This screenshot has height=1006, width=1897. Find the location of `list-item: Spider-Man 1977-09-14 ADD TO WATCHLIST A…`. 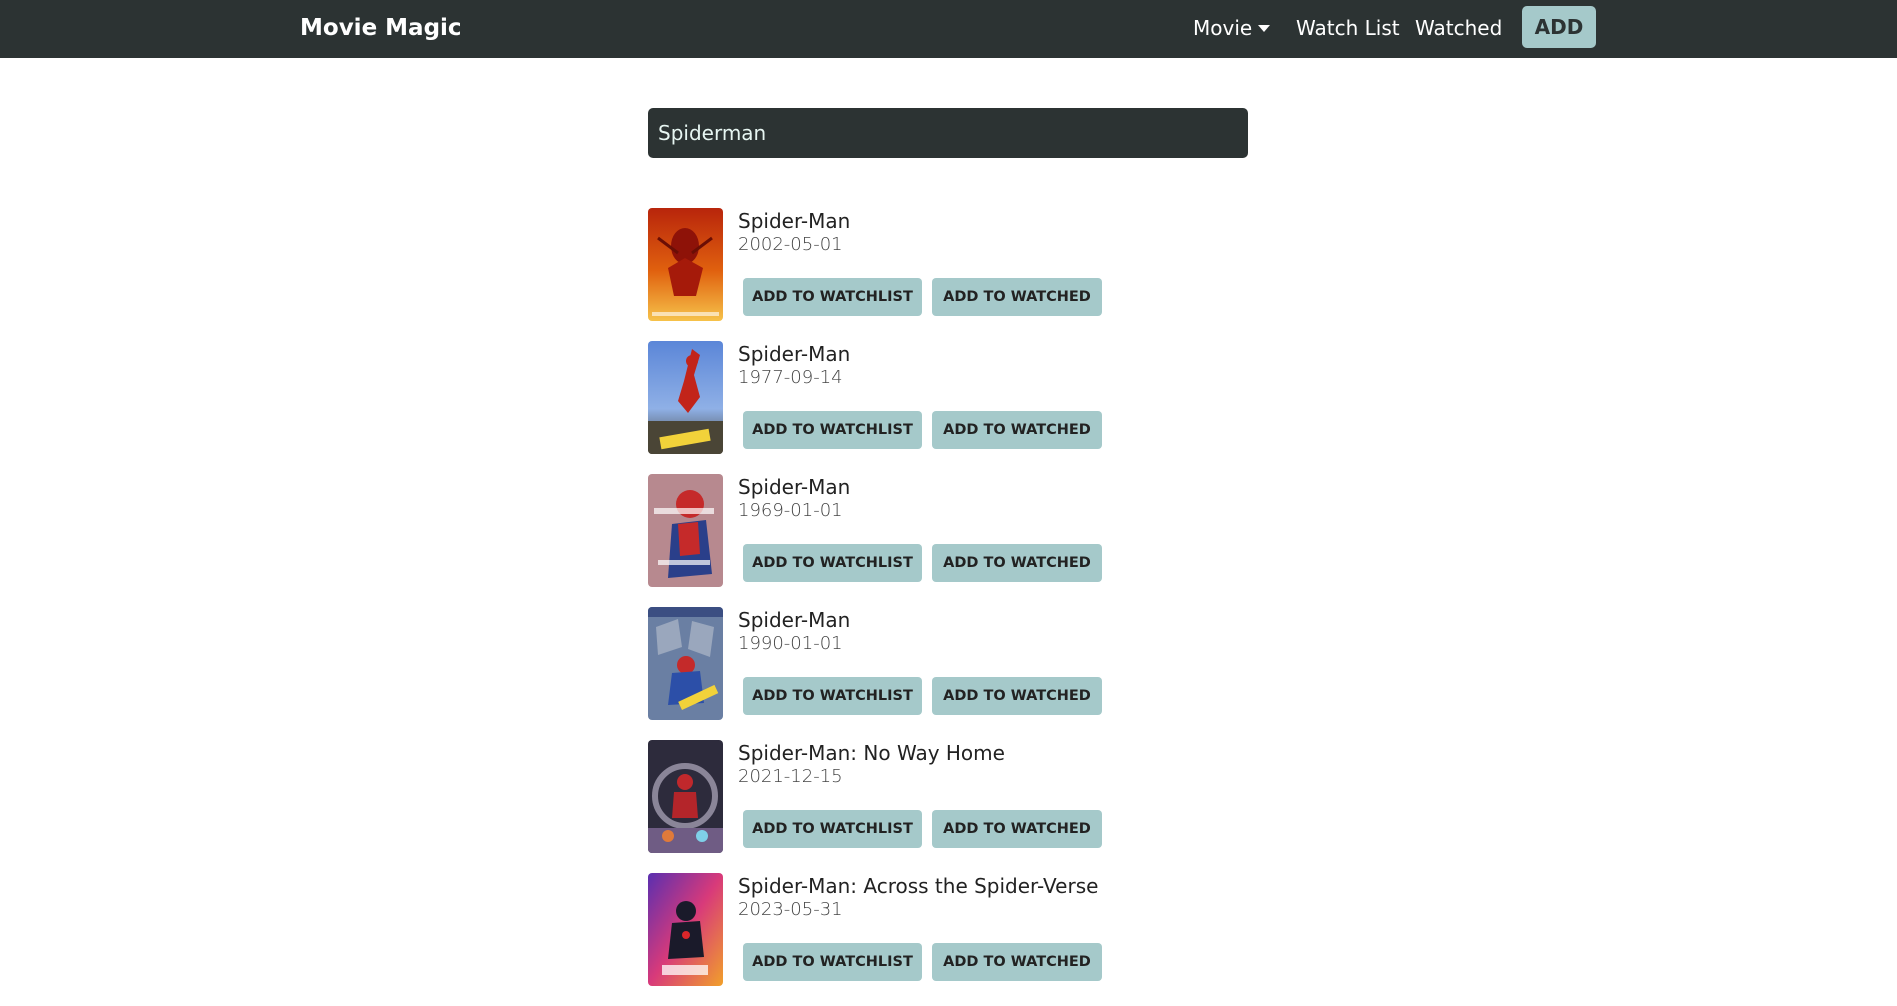

list-item: Spider-Man 1977-09-14 ADD TO WATCHLIST A… is located at coordinates (948, 407).